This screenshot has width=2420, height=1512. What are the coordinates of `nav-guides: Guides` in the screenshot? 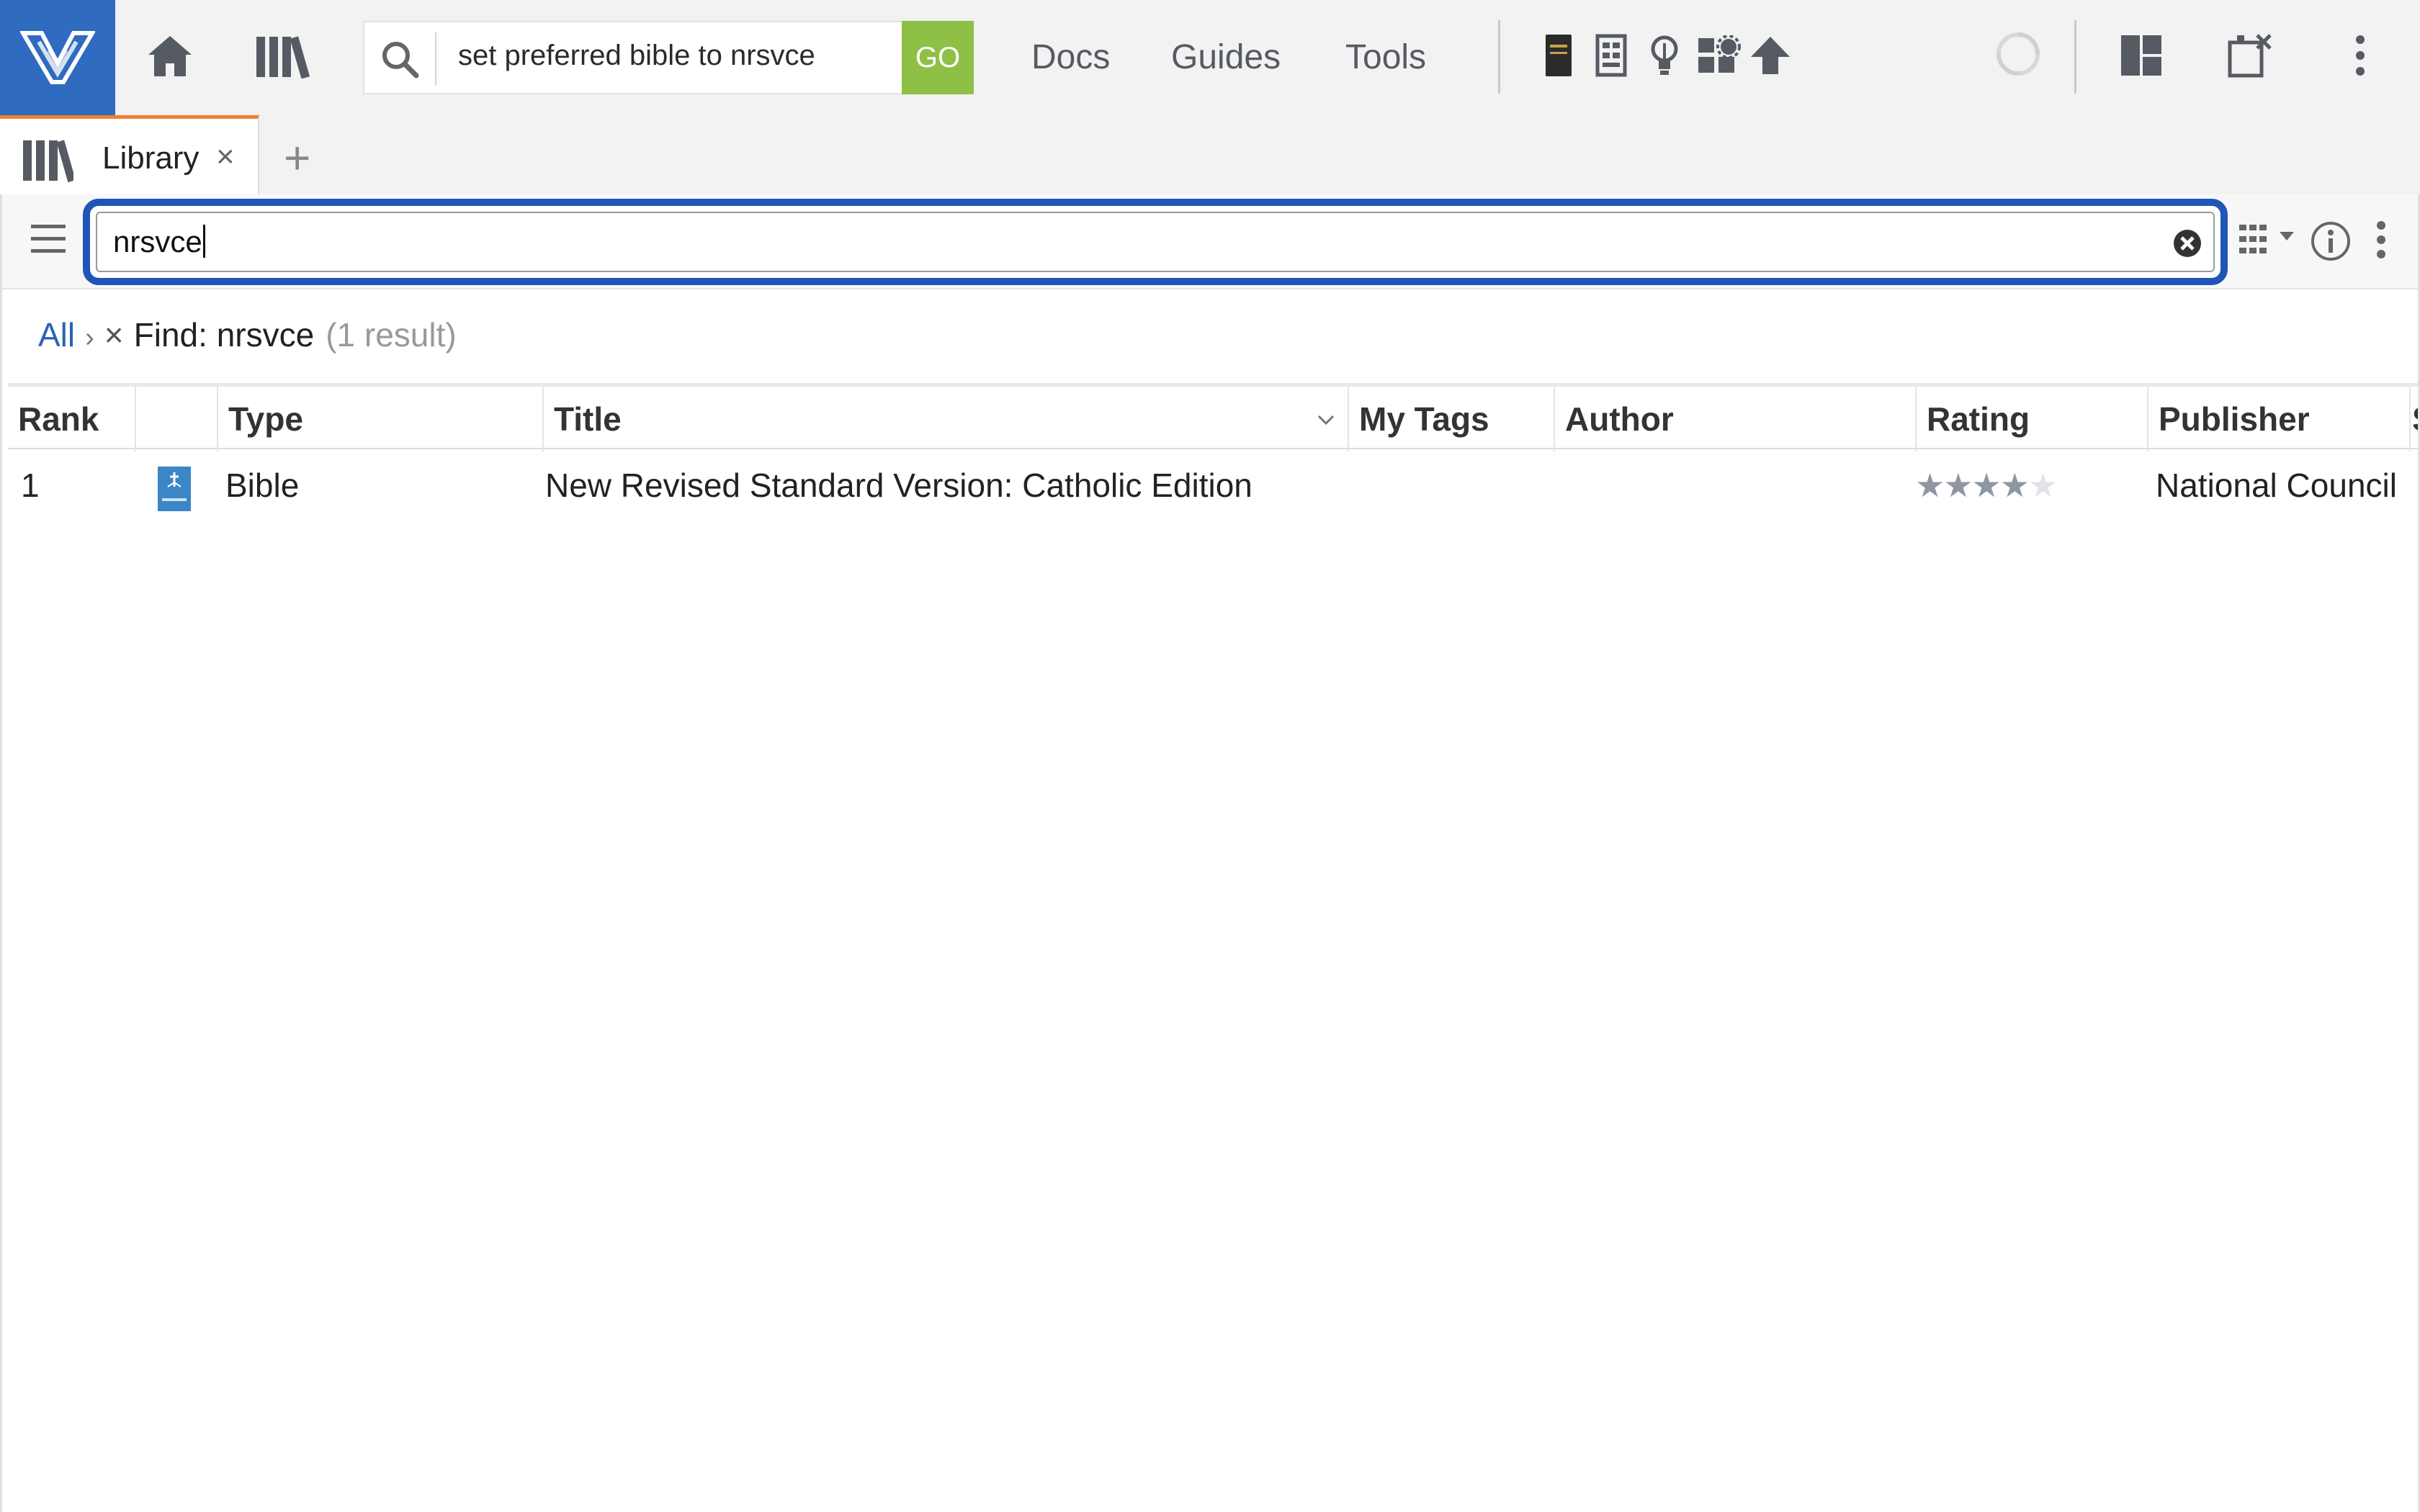 It's located at (1226, 57).